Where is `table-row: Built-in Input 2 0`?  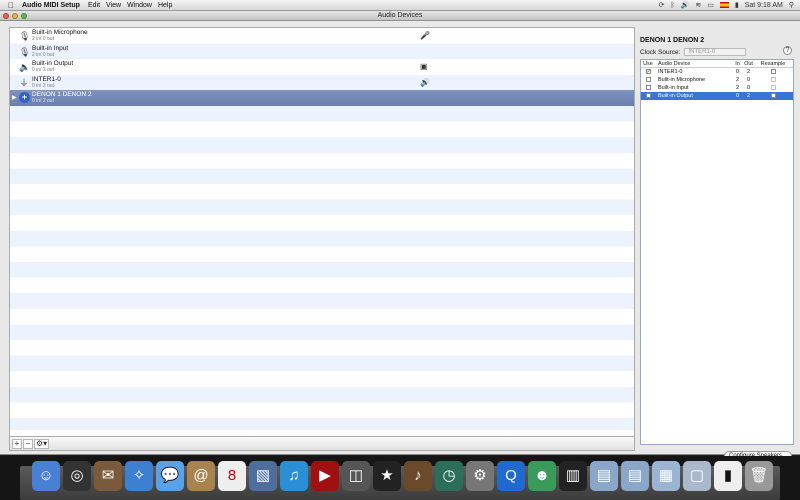
table-row: Built-in Input 2 0 is located at coordinates (717, 88).